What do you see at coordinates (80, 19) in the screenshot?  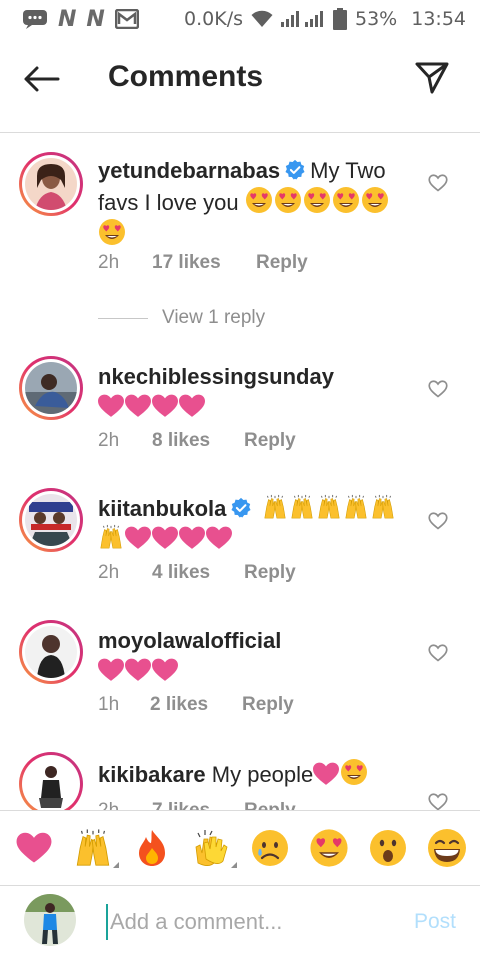 I see `status-bar-left: N N` at bounding box center [80, 19].